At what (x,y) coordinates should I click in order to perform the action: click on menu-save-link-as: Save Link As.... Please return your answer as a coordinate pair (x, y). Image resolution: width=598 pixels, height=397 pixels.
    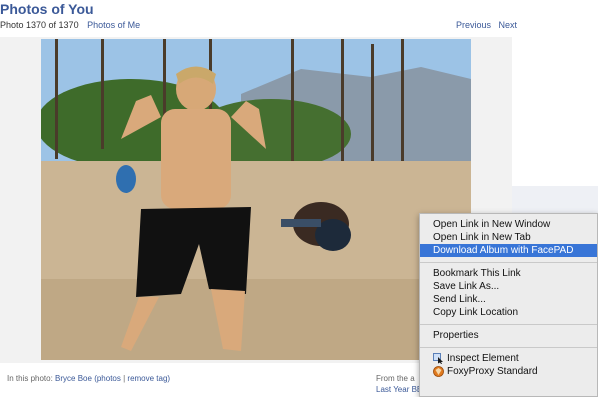
    Looking at the image, I should click on (508, 286).